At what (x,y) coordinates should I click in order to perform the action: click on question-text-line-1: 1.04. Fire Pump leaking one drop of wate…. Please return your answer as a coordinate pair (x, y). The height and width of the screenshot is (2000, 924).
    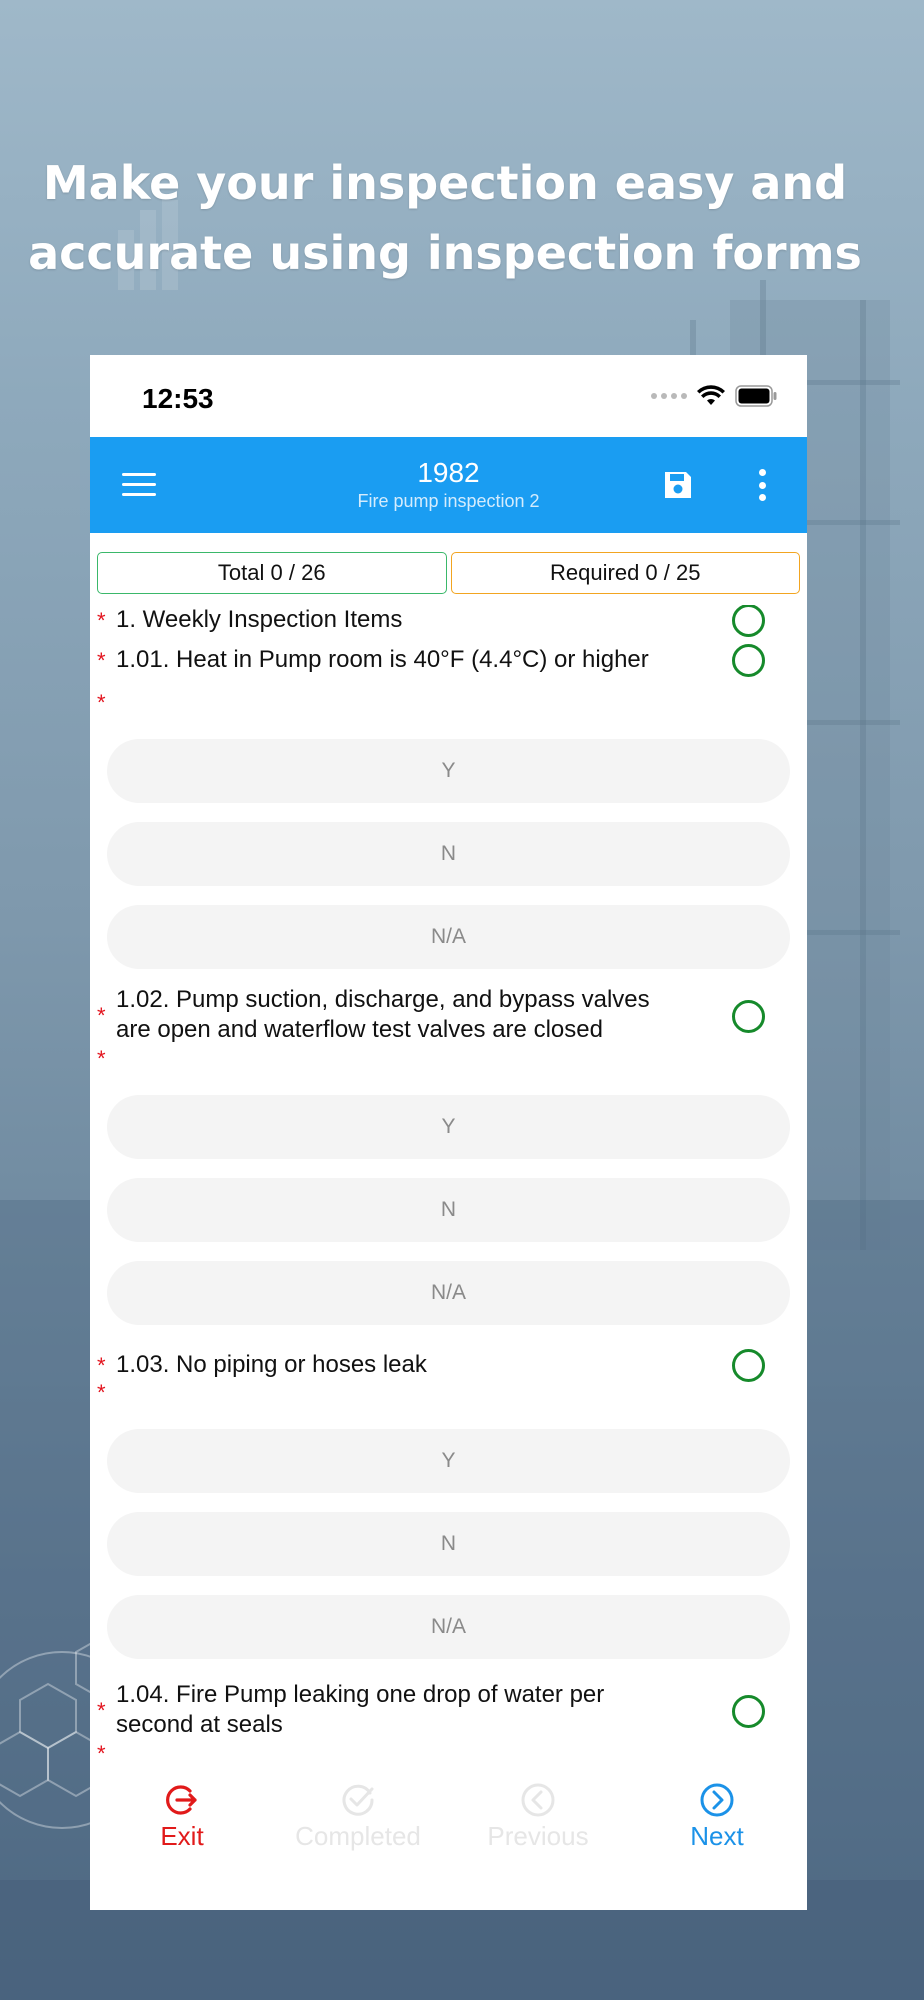
    Looking at the image, I should click on (360, 1694).